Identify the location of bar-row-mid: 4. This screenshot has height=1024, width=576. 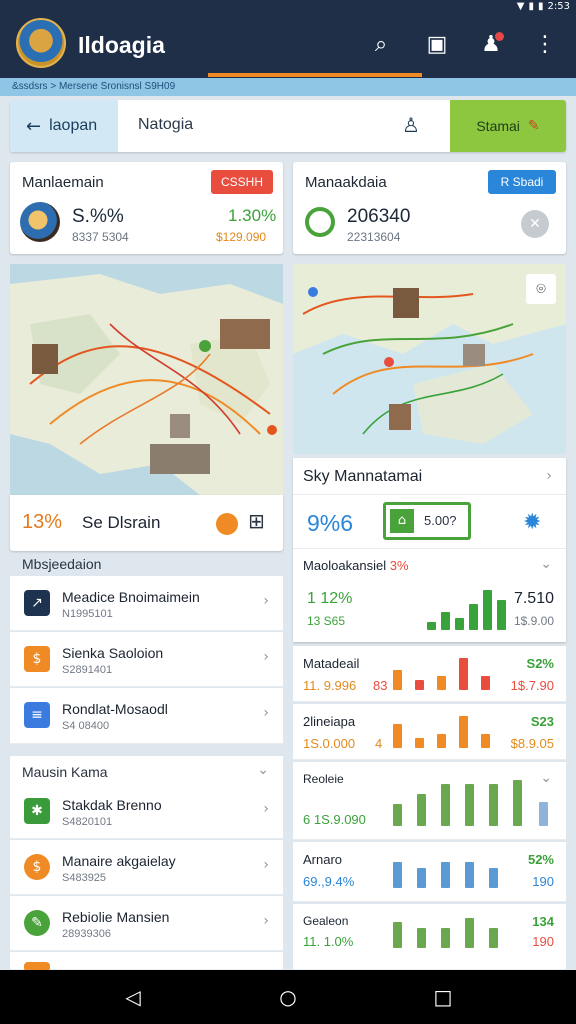
(379, 743).